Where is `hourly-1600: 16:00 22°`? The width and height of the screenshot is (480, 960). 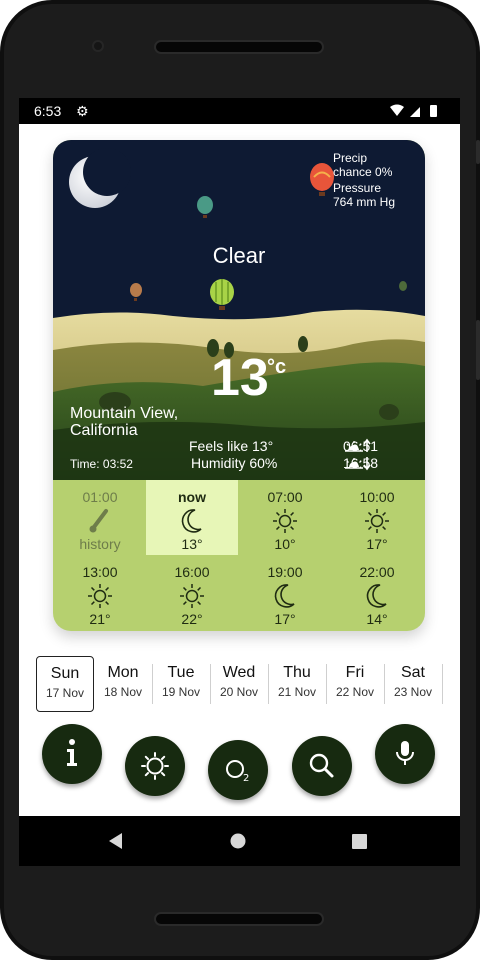
hourly-1600: 16:00 22° is located at coordinates (192, 592).